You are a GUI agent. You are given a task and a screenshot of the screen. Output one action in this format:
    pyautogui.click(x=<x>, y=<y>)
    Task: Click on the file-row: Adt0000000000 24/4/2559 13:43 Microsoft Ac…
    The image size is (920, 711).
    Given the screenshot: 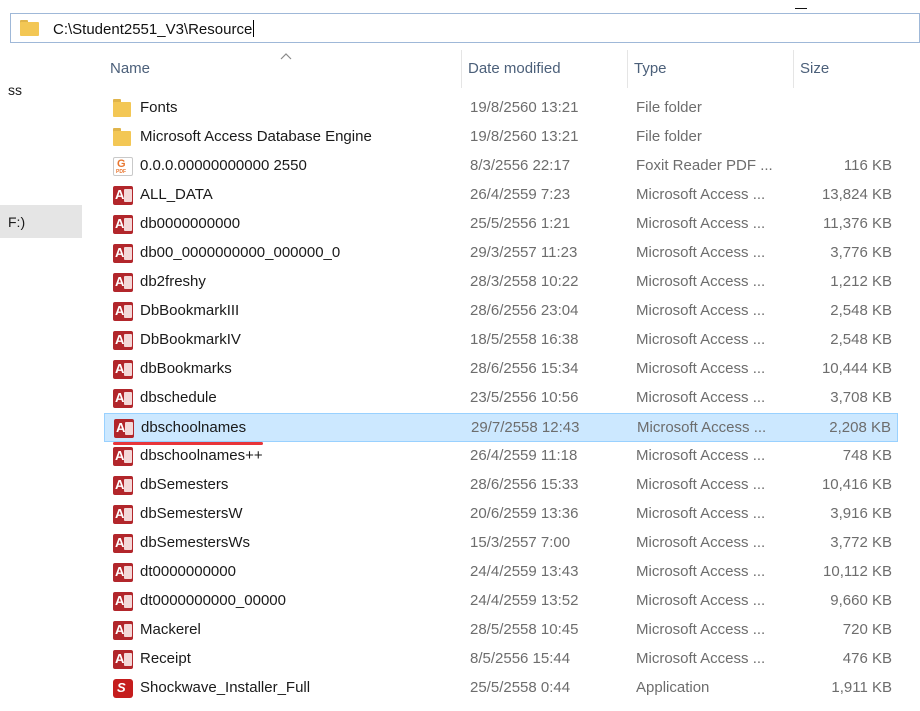 What is the action you would take?
    pyautogui.click(x=501, y=572)
    